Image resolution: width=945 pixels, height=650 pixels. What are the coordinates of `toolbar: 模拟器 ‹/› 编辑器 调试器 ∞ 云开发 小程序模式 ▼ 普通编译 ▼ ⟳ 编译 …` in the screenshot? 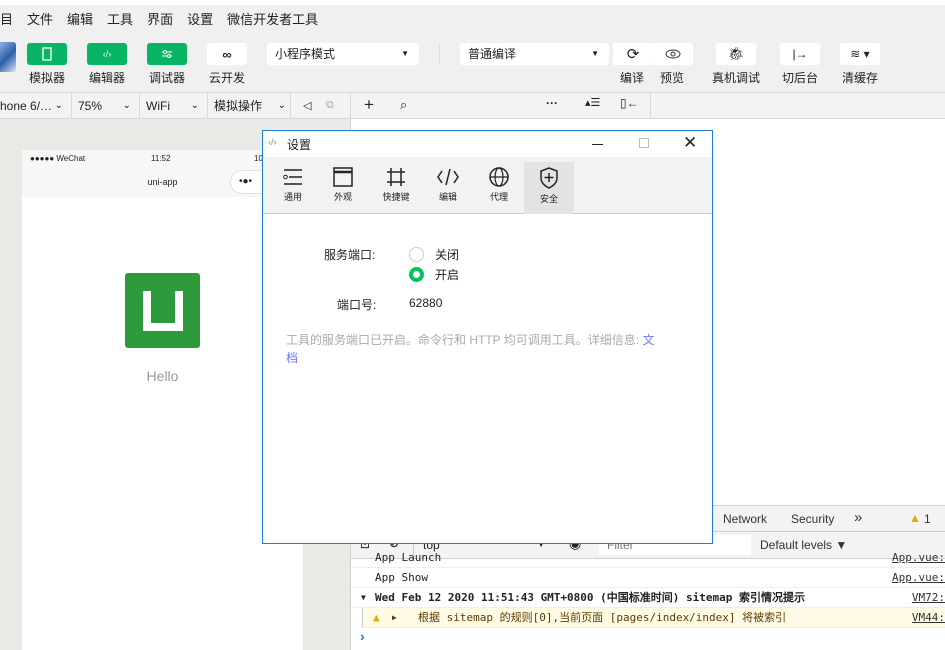 It's located at (472, 61).